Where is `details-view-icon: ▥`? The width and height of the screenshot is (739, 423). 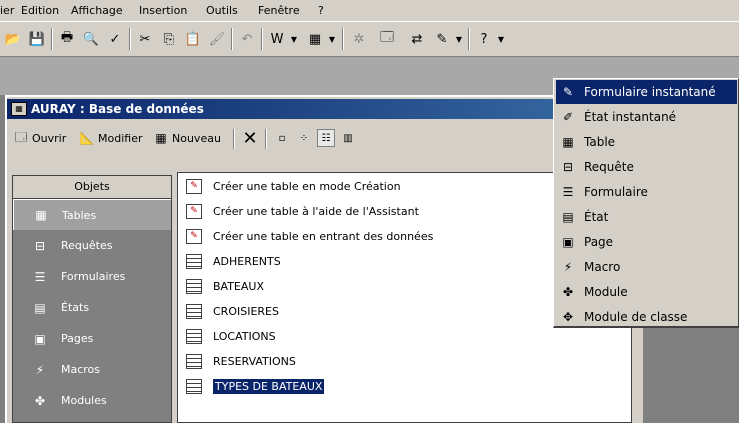 details-view-icon: ▥ is located at coordinates (348, 138).